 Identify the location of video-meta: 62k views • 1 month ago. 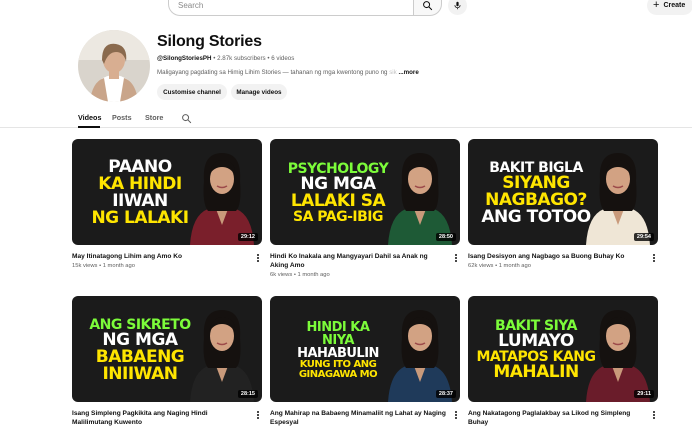
(499, 266).